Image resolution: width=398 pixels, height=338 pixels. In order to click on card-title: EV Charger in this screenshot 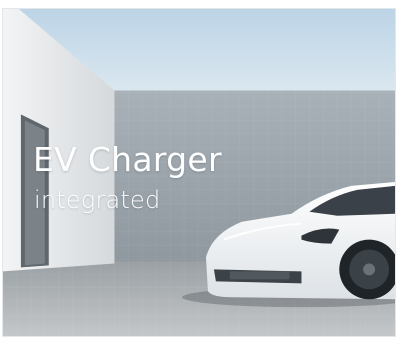, I will do `click(127, 159)`.